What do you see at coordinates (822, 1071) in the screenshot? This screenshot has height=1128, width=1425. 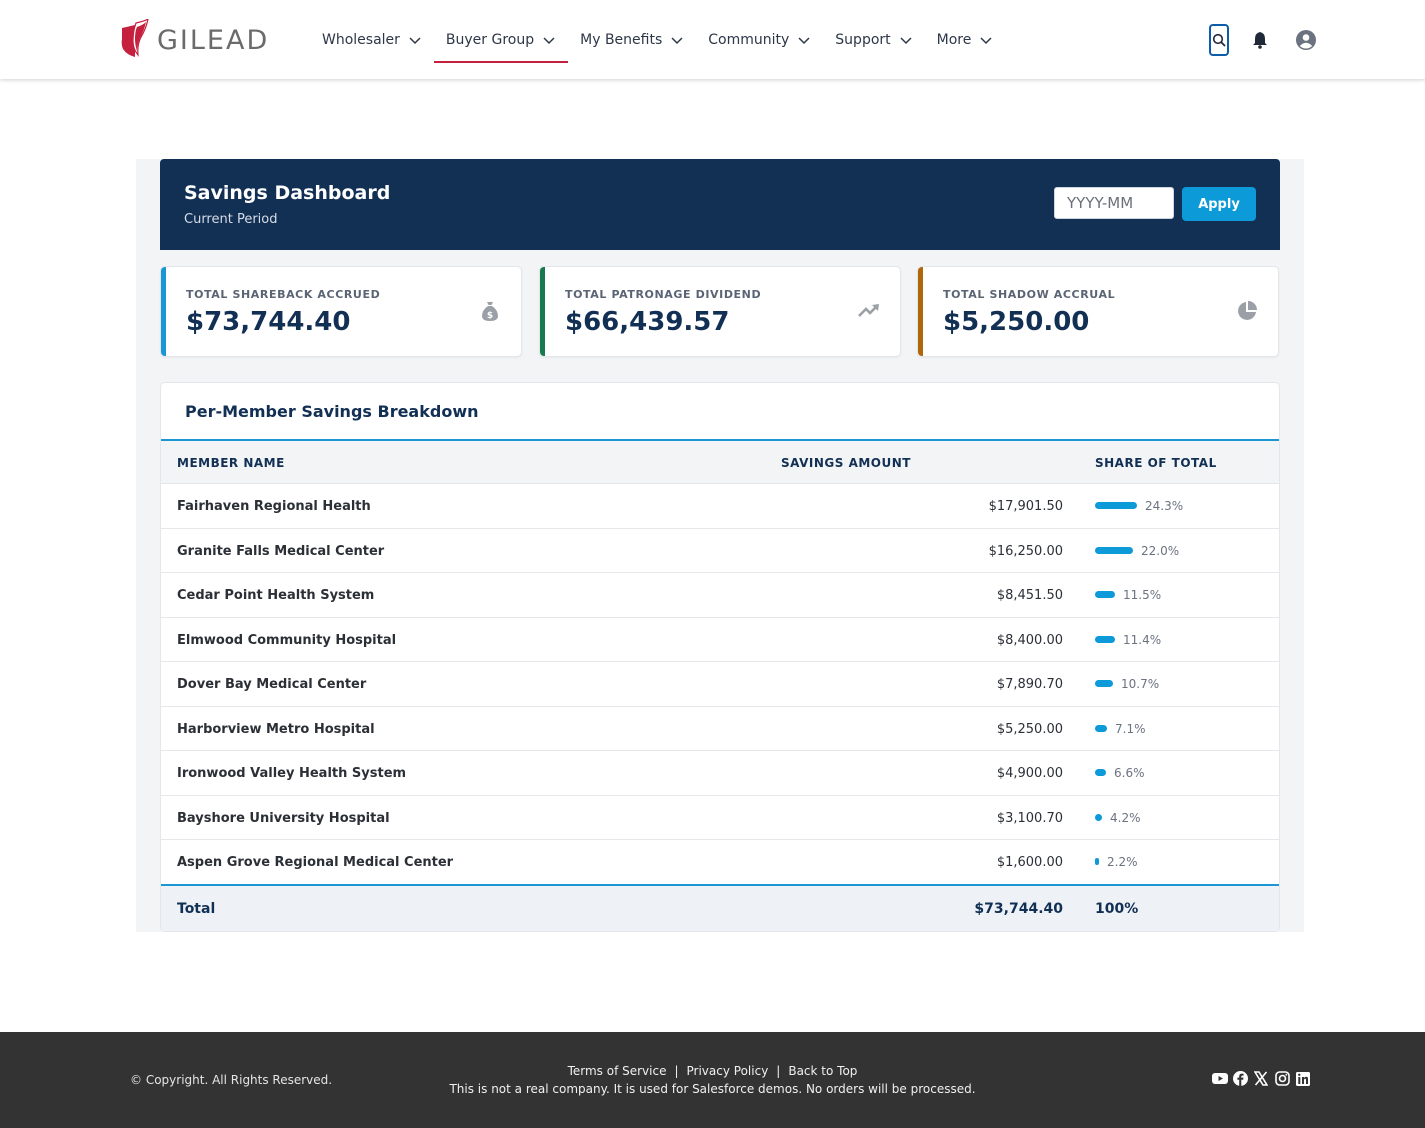 I see `back-to-top-link: Back to Top` at bounding box center [822, 1071].